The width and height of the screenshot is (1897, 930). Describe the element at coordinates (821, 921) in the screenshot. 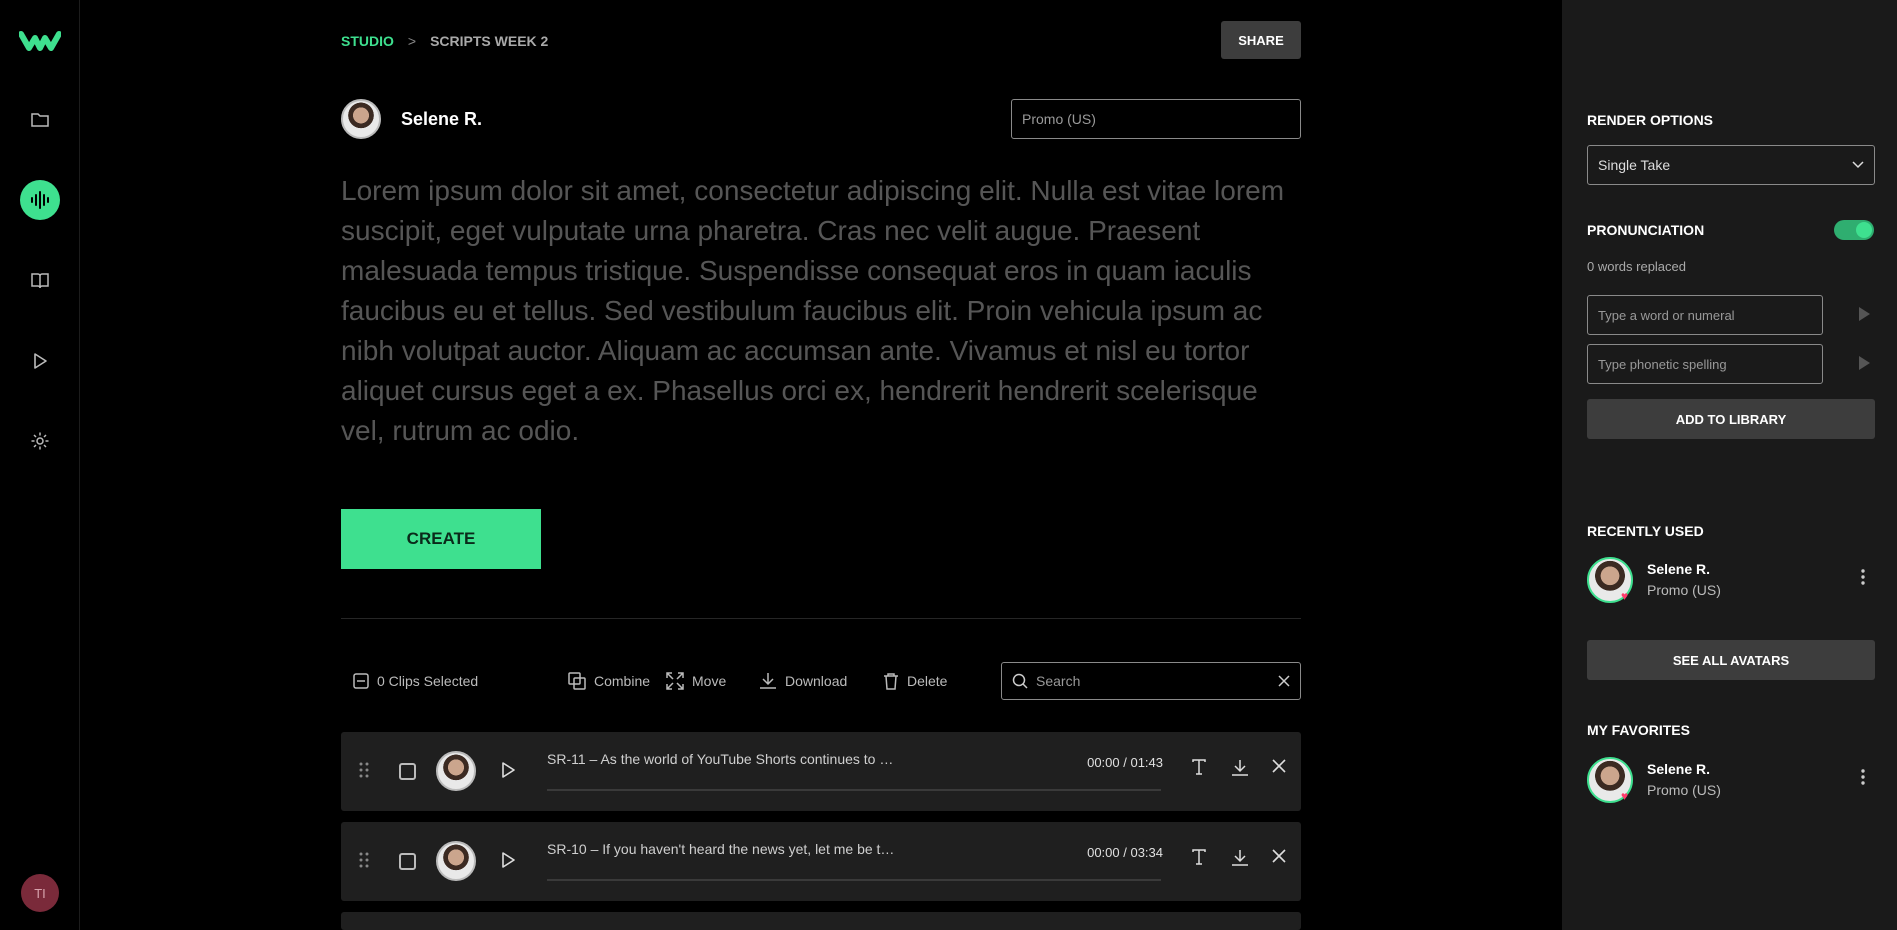

I see `clip-row` at that location.